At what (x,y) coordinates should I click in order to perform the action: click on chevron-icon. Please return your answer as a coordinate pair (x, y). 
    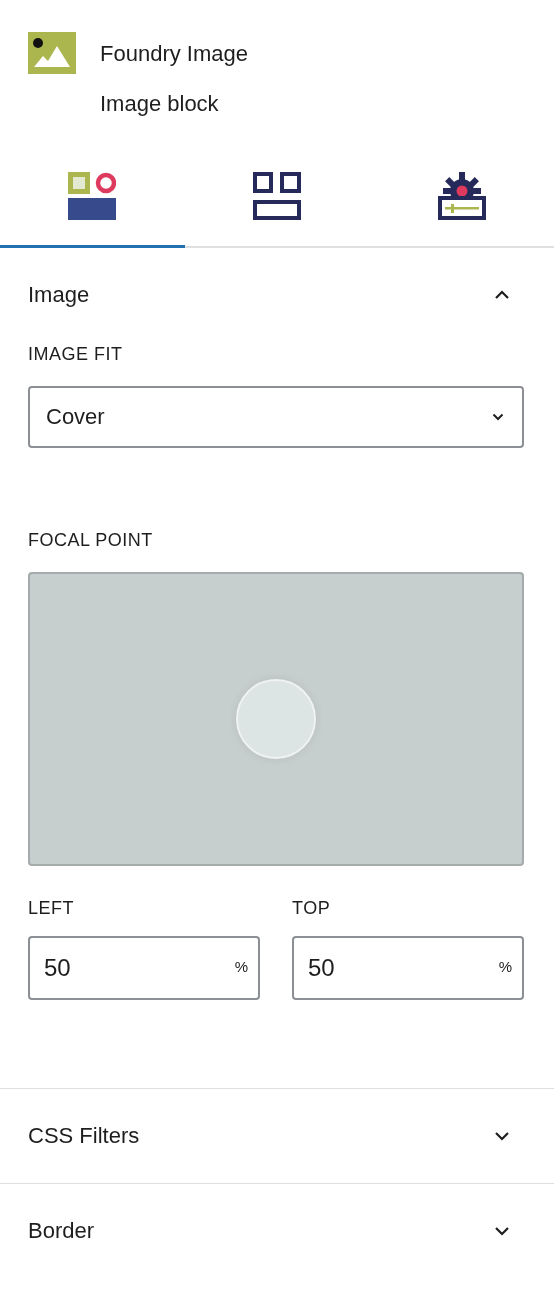
    Looking at the image, I should click on (498, 417).